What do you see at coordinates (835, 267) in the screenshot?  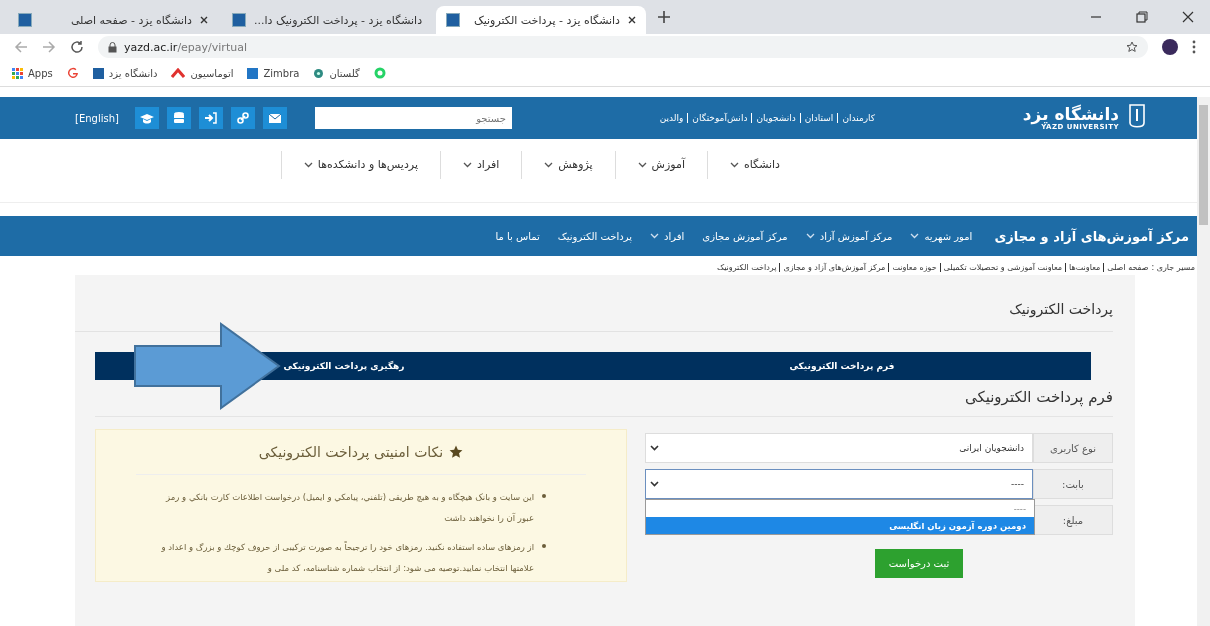 I see `breadcrumb-link: مرکز آموزش‌های آزاد و مجازی` at bounding box center [835, 267].